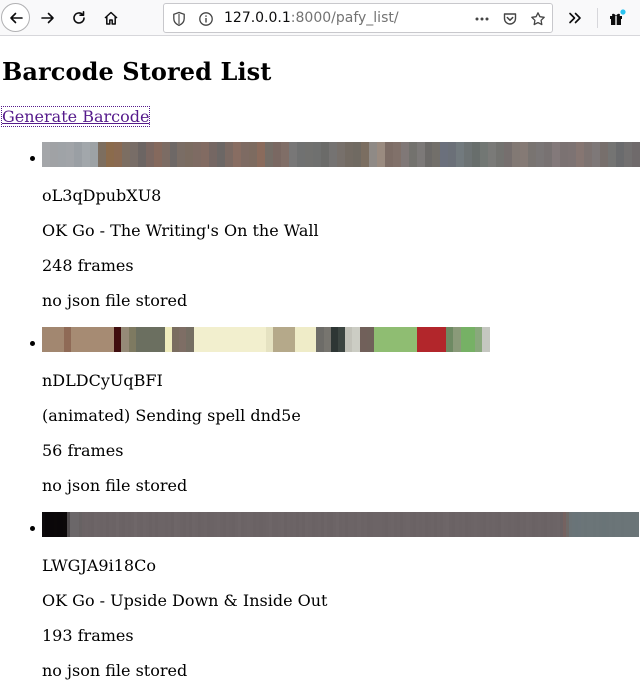 This screenshot has height=695, width=640. What do you see at coordinates (597, 18) in the screenshot?
I see `toolbar-separator` at bounding box center [597, 18].